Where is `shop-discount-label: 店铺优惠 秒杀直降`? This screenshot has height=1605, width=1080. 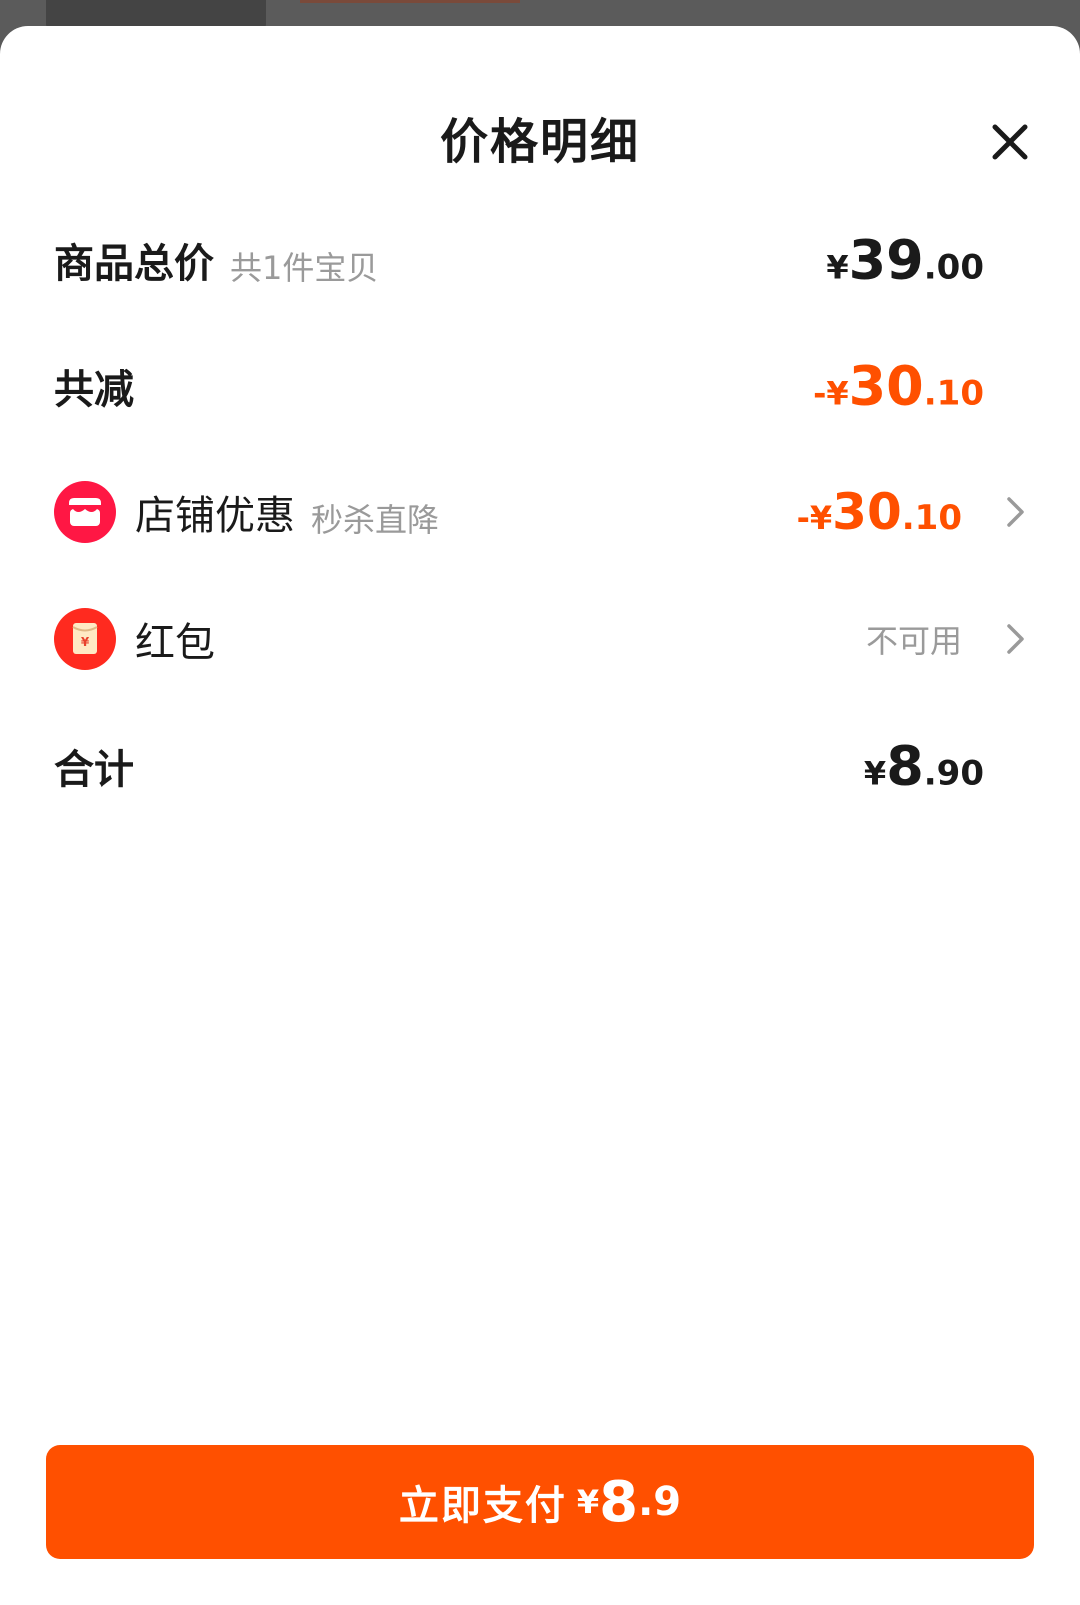 shop-discount-label: 店铺优惠 秒杀直降 is located at coordinates (287, 512).